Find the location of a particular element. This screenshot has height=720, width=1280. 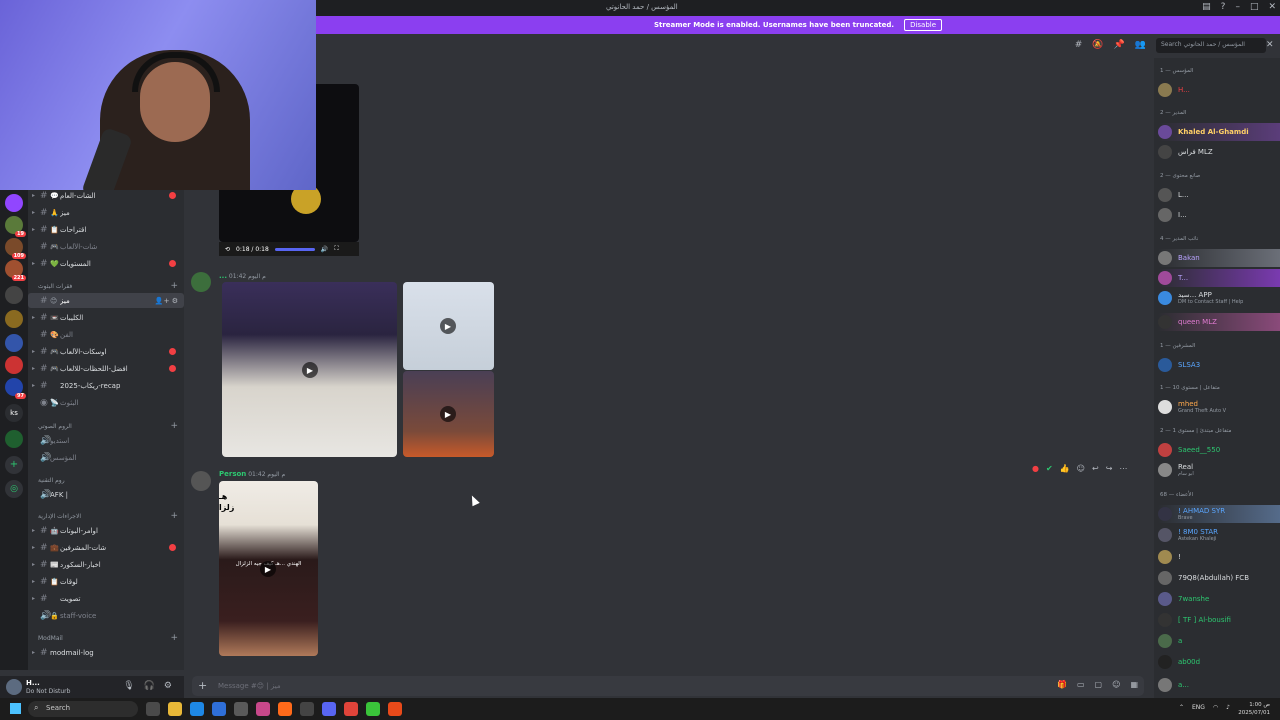

channel-item: ▸ # 📋 اقتراحات is located at coordinates (106, 229).